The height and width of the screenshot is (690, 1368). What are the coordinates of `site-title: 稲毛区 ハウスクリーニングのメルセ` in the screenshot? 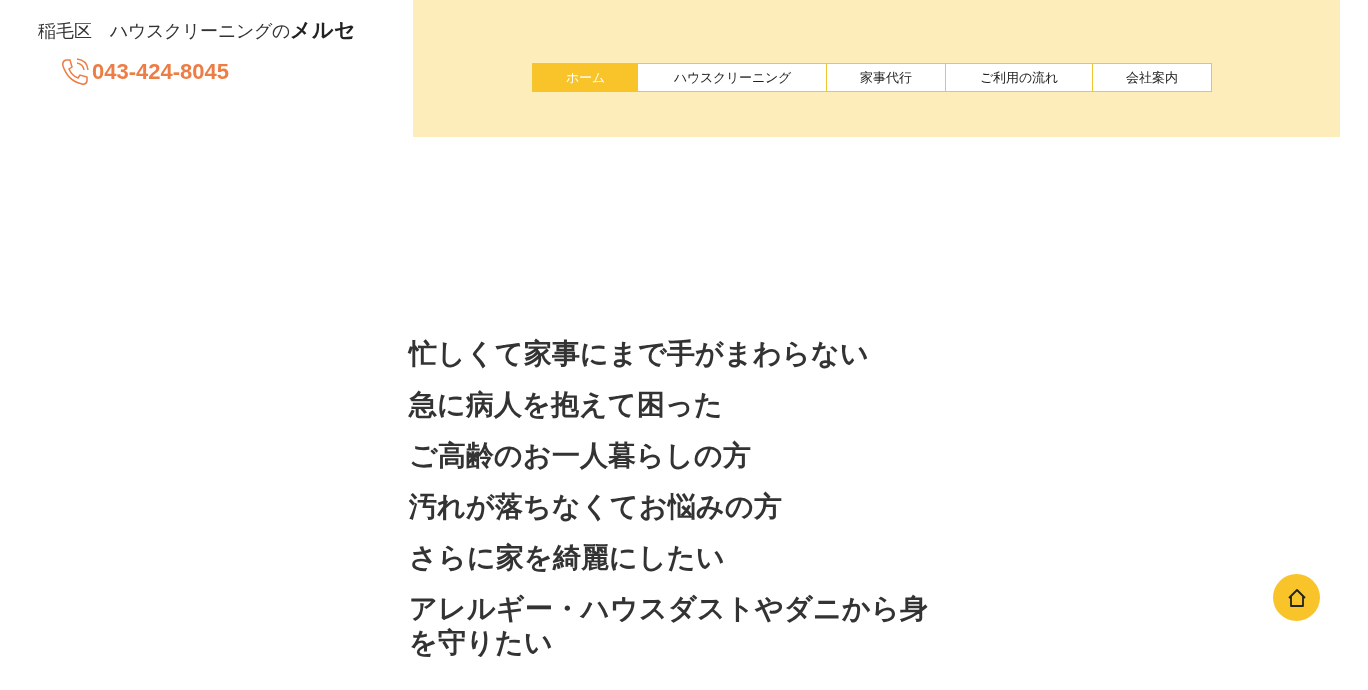 It's located at (225, 30).